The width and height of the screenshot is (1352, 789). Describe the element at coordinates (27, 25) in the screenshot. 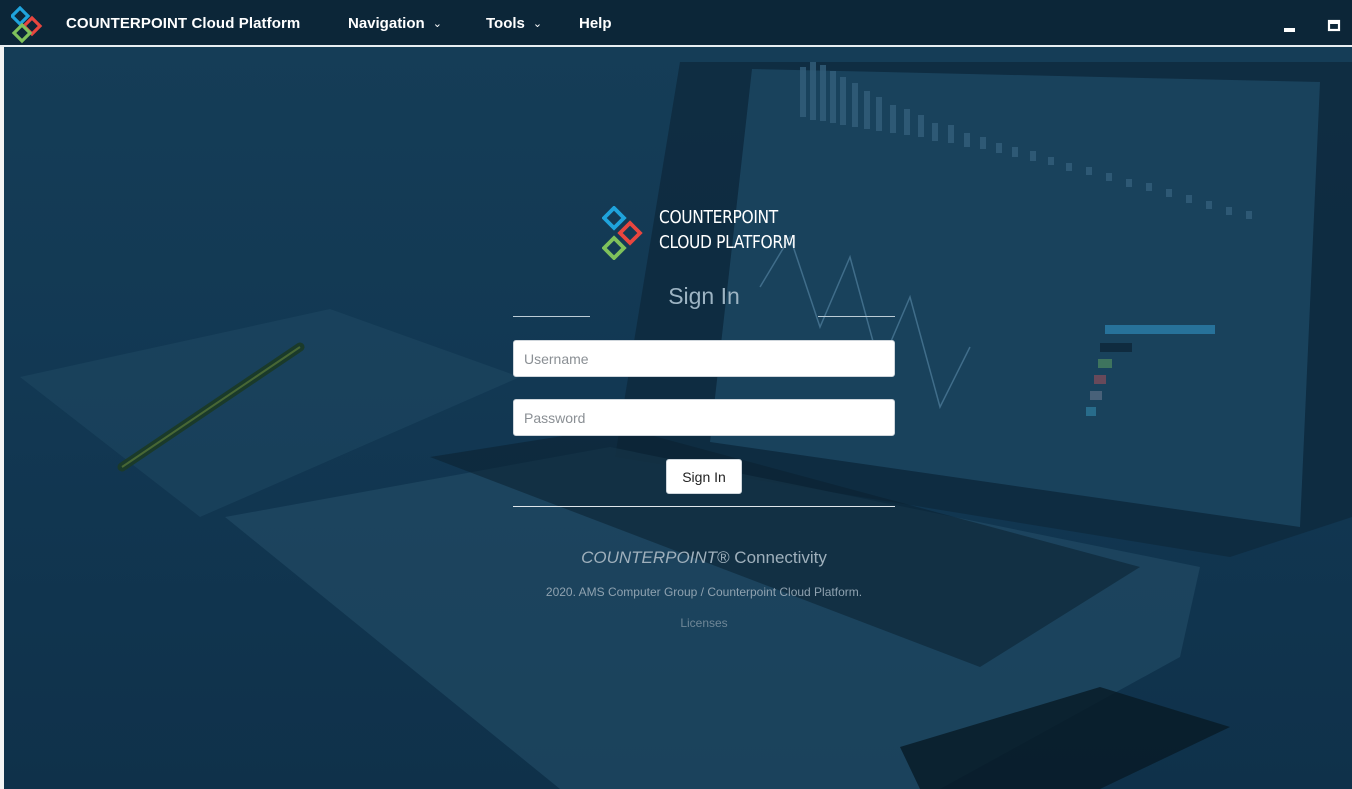

I see `app-logo-icon` at that location.